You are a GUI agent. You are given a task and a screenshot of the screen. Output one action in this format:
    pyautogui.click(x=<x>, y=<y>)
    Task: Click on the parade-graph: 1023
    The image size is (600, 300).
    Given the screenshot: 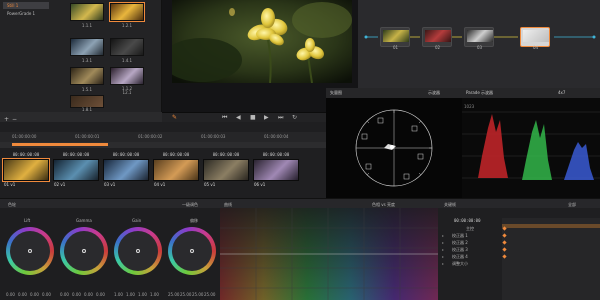 What is the action you would take?
    pyautogui.click(x=531, y=142)
    